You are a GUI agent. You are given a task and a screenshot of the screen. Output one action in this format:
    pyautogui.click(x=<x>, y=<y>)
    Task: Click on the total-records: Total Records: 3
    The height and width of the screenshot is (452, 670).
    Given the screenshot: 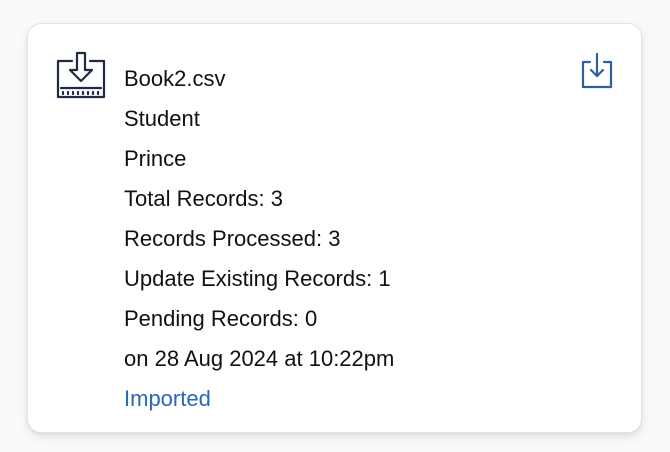 What is the action you would take?
    pyautogui.click(x=203, y=198)
    